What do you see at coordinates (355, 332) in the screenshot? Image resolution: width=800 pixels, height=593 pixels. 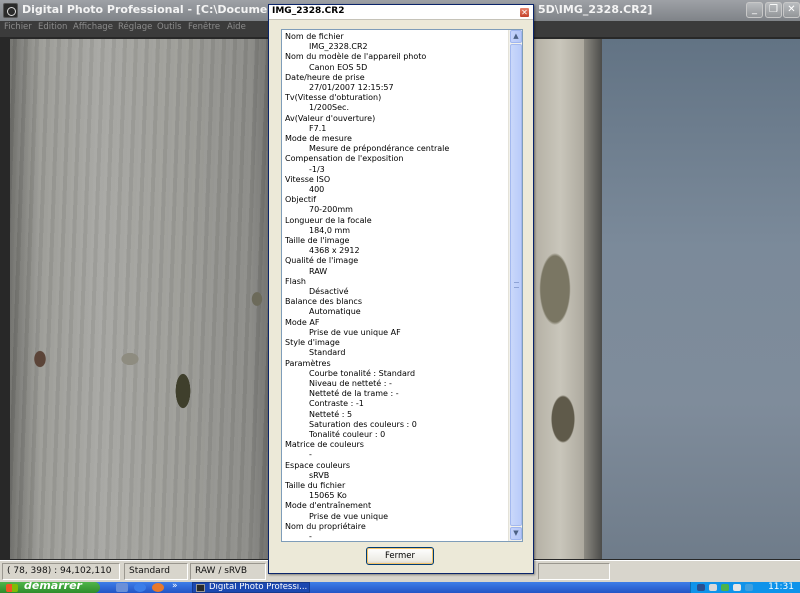 I see `info-value: Prise de vue unique AF` at bounding box center [355, 332].